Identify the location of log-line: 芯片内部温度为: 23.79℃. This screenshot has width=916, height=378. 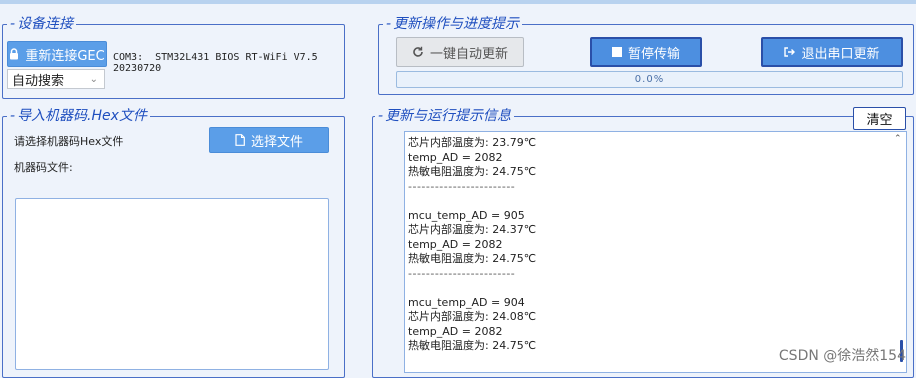
(472, 142).